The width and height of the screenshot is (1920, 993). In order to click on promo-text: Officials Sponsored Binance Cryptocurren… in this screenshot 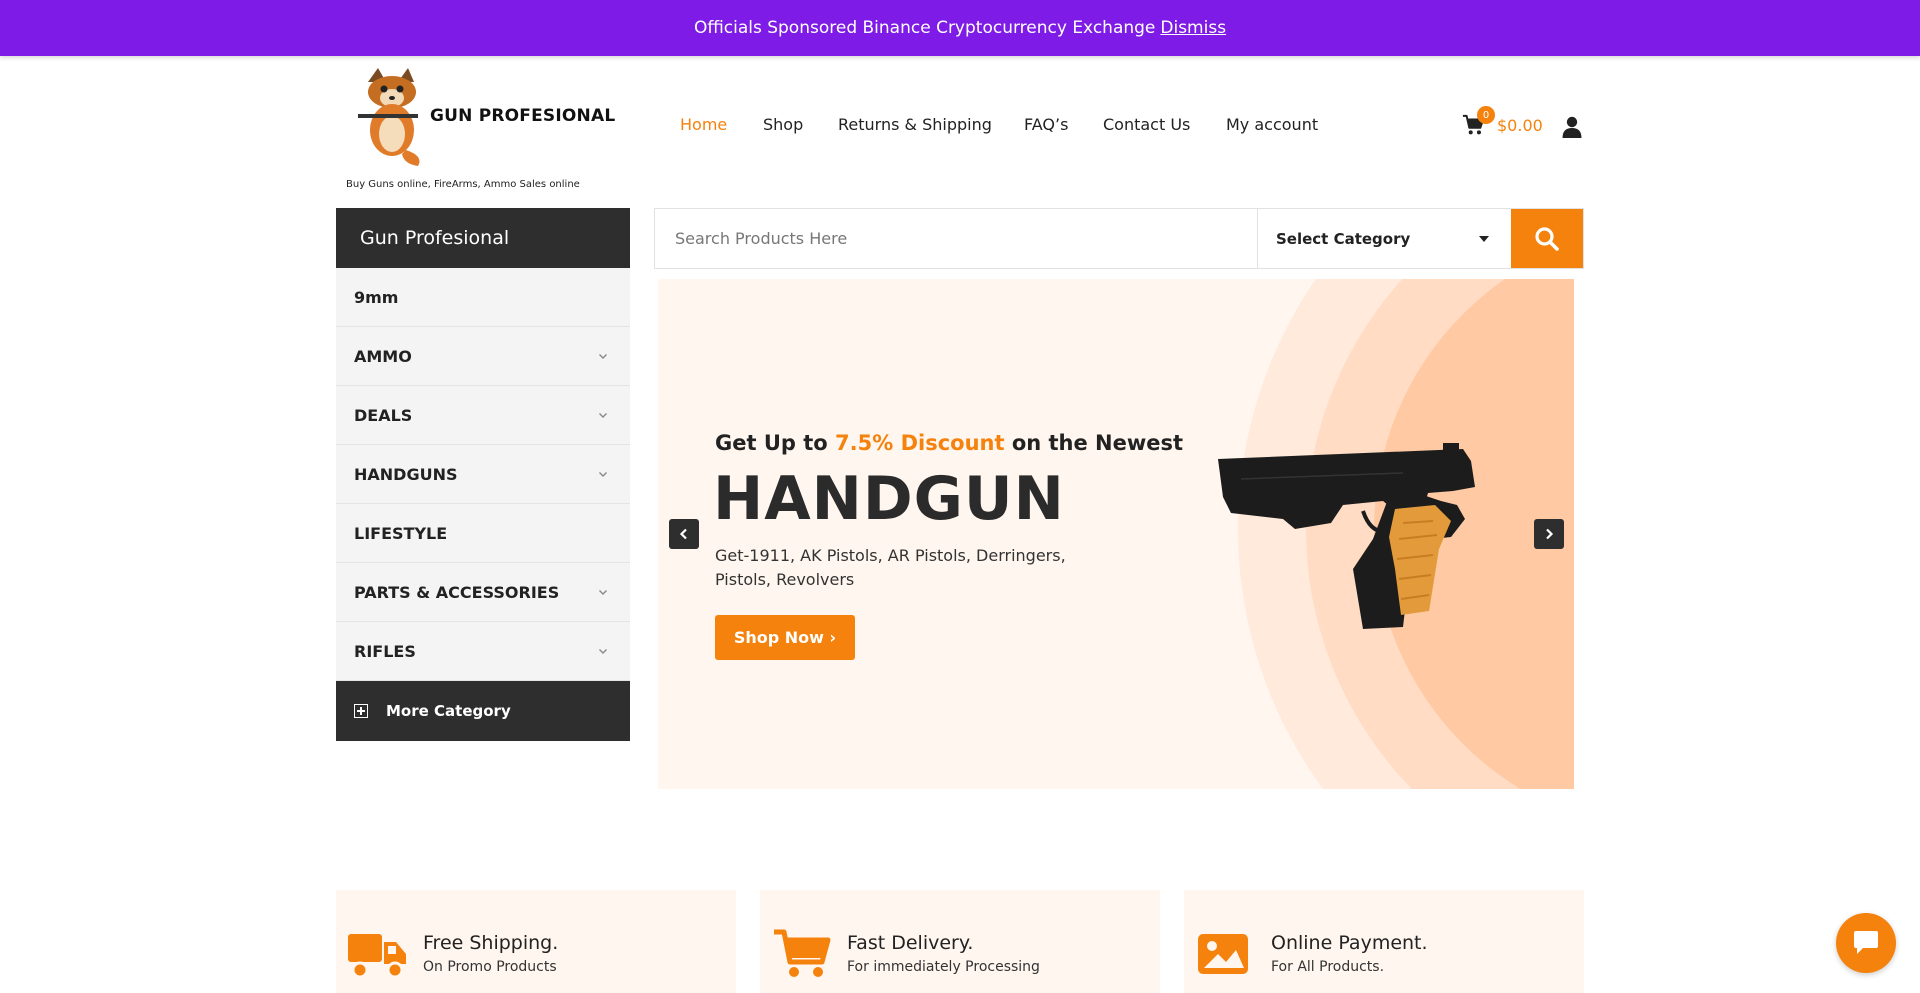, I will do `click(924, 28)`.